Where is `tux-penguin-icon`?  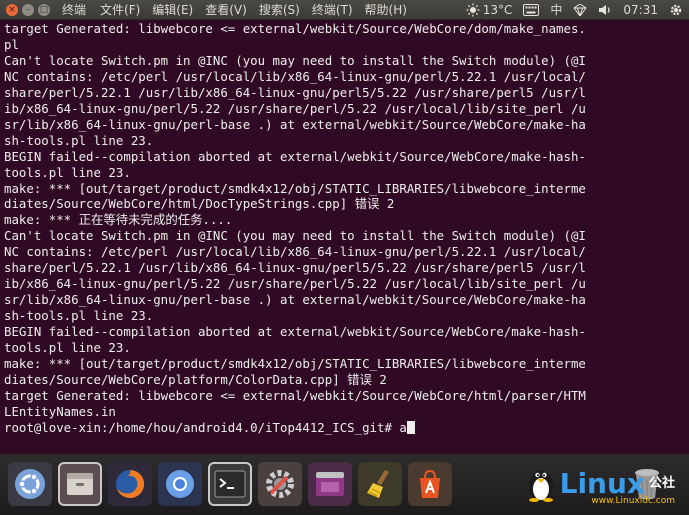
tux-penguin-icon is located at coordinates (540, 486).